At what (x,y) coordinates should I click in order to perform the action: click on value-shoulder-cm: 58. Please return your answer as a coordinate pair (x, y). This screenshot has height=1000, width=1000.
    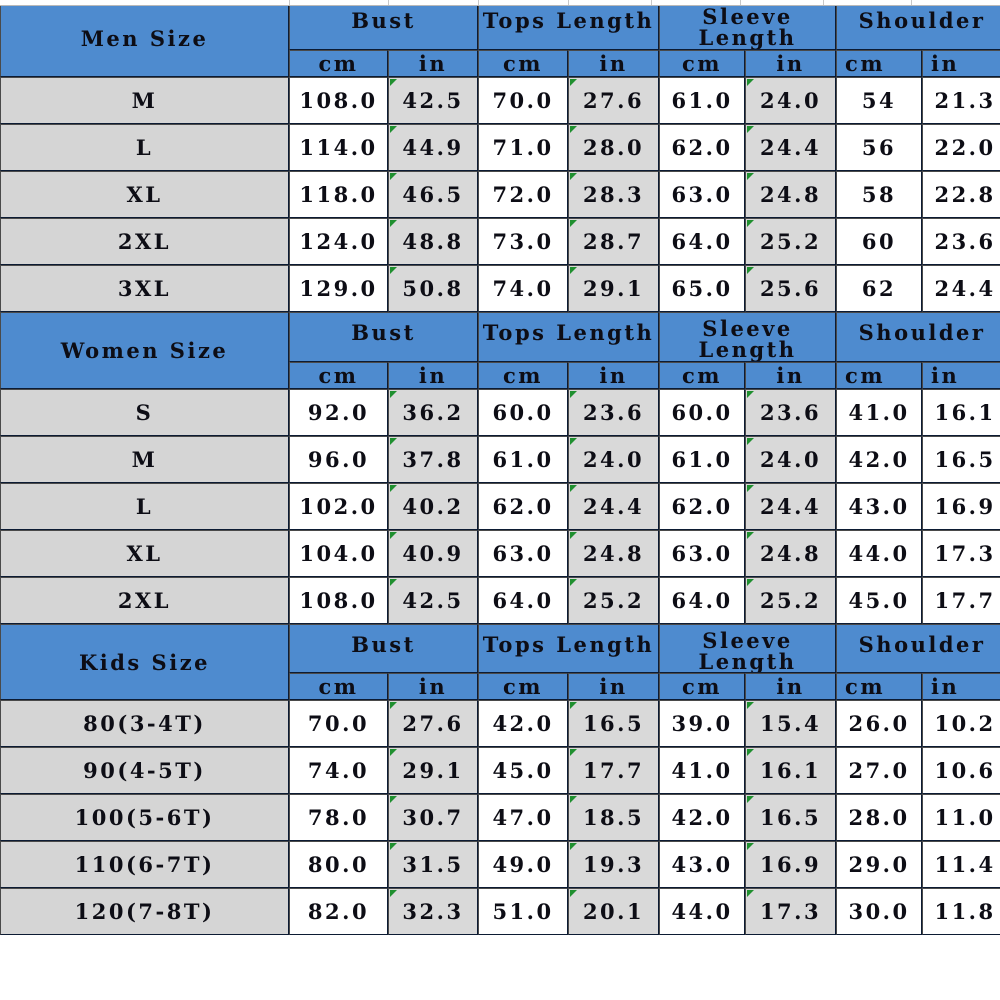
    Looking at the image, I should click on (879, 194).